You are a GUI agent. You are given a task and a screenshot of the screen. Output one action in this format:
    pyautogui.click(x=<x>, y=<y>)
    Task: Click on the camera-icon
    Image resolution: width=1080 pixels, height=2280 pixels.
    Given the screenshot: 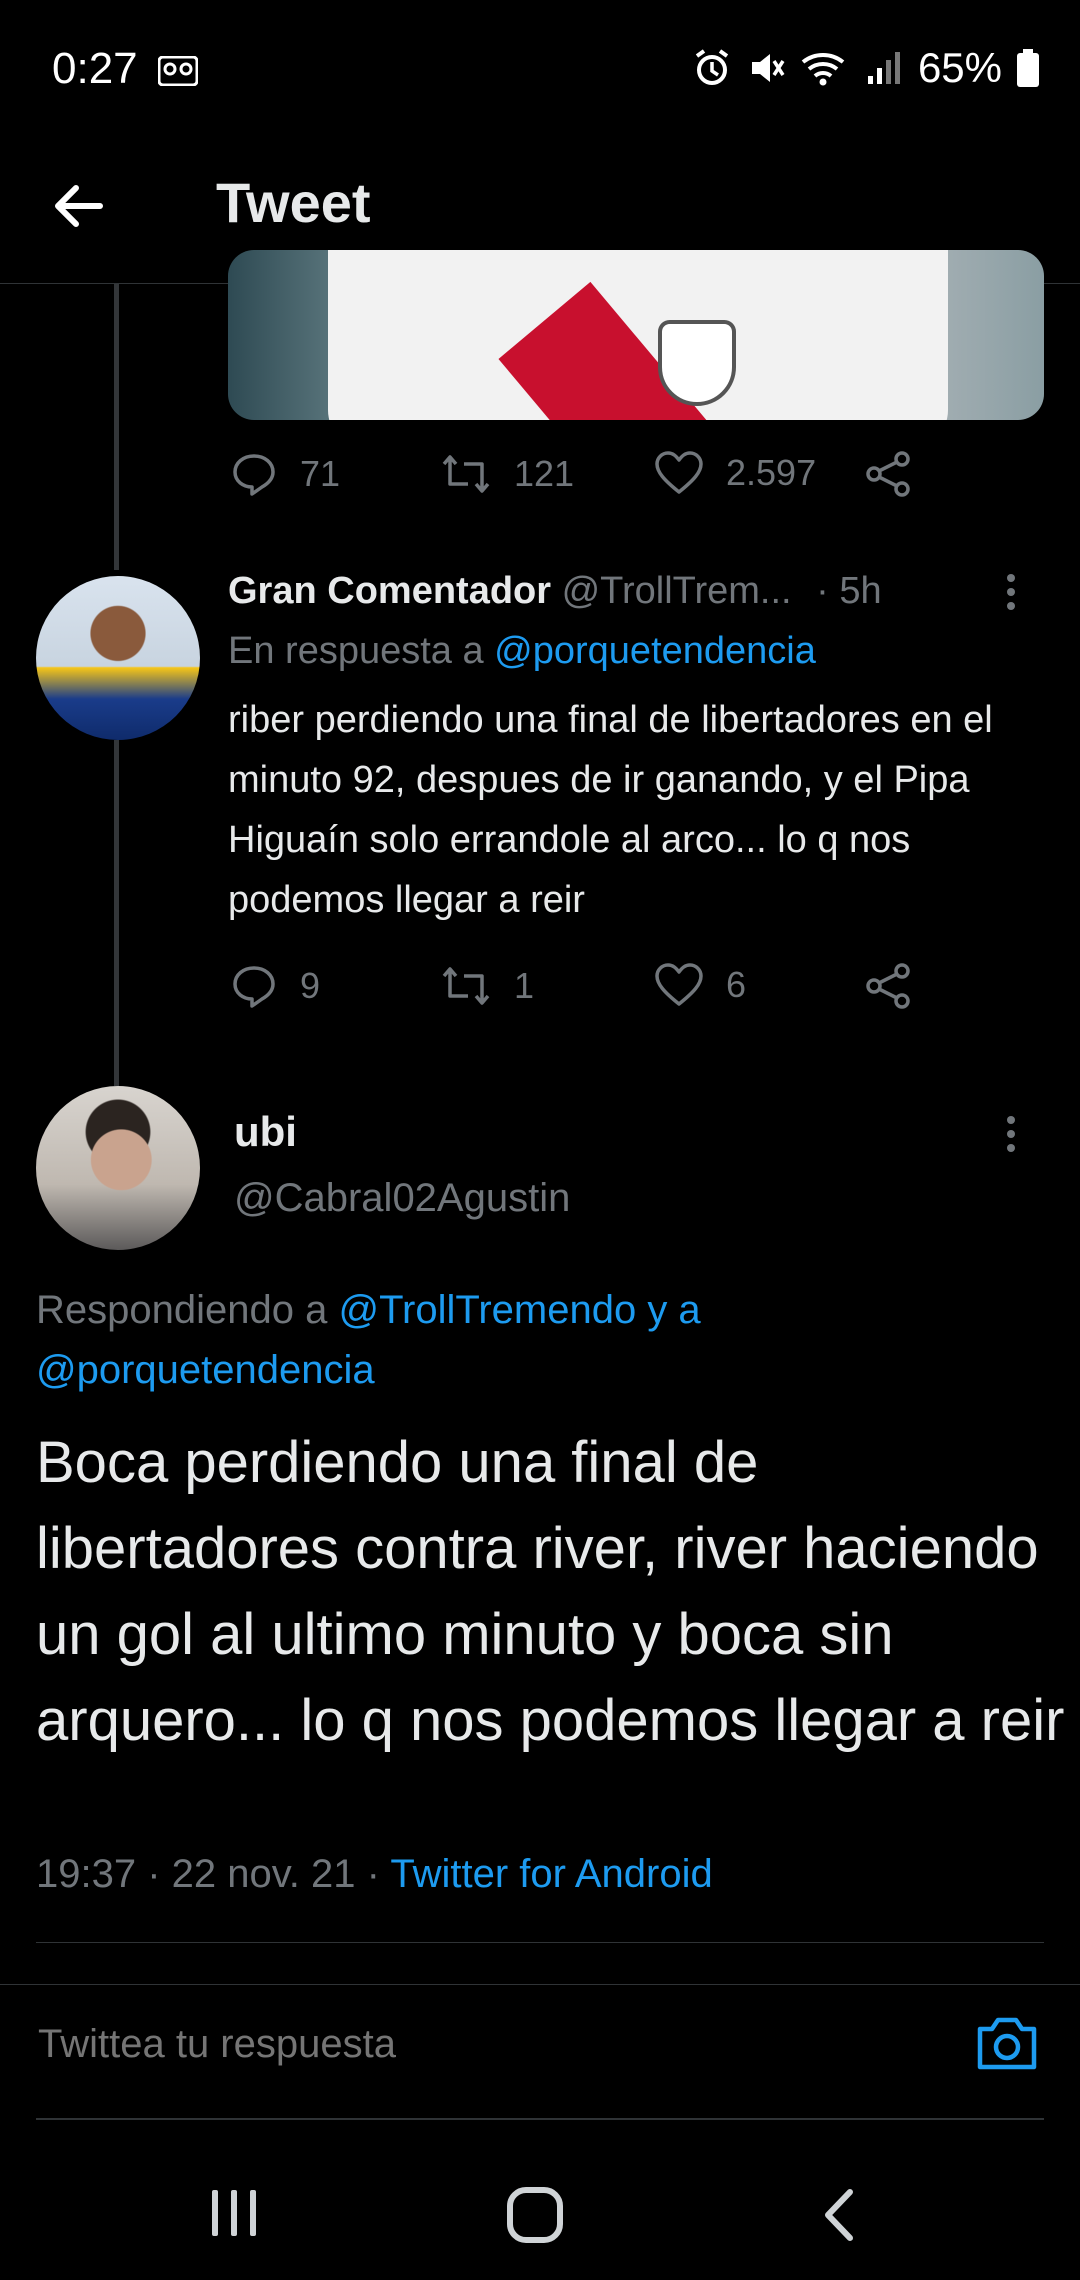 What is the action you would take?
    pyautogui.click(x=1007, y=2043)
    